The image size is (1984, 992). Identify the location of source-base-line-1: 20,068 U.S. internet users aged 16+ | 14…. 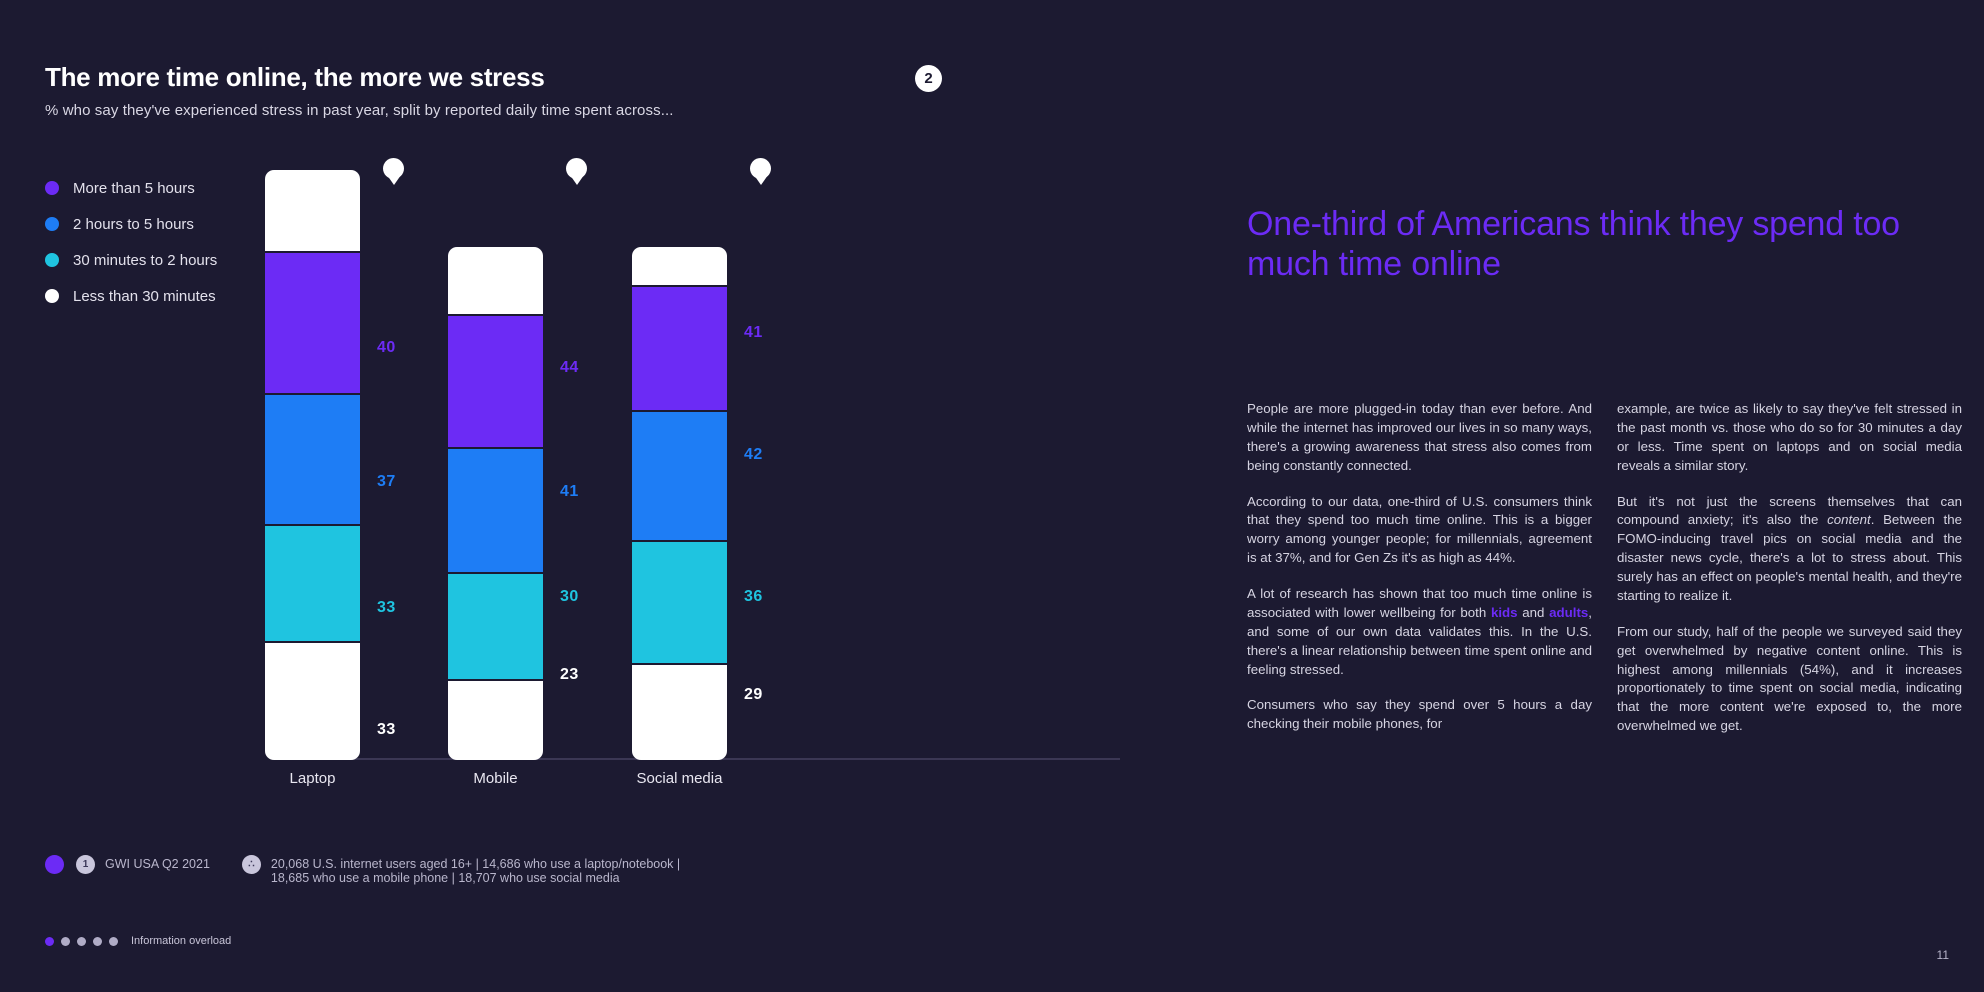
(475, 864).